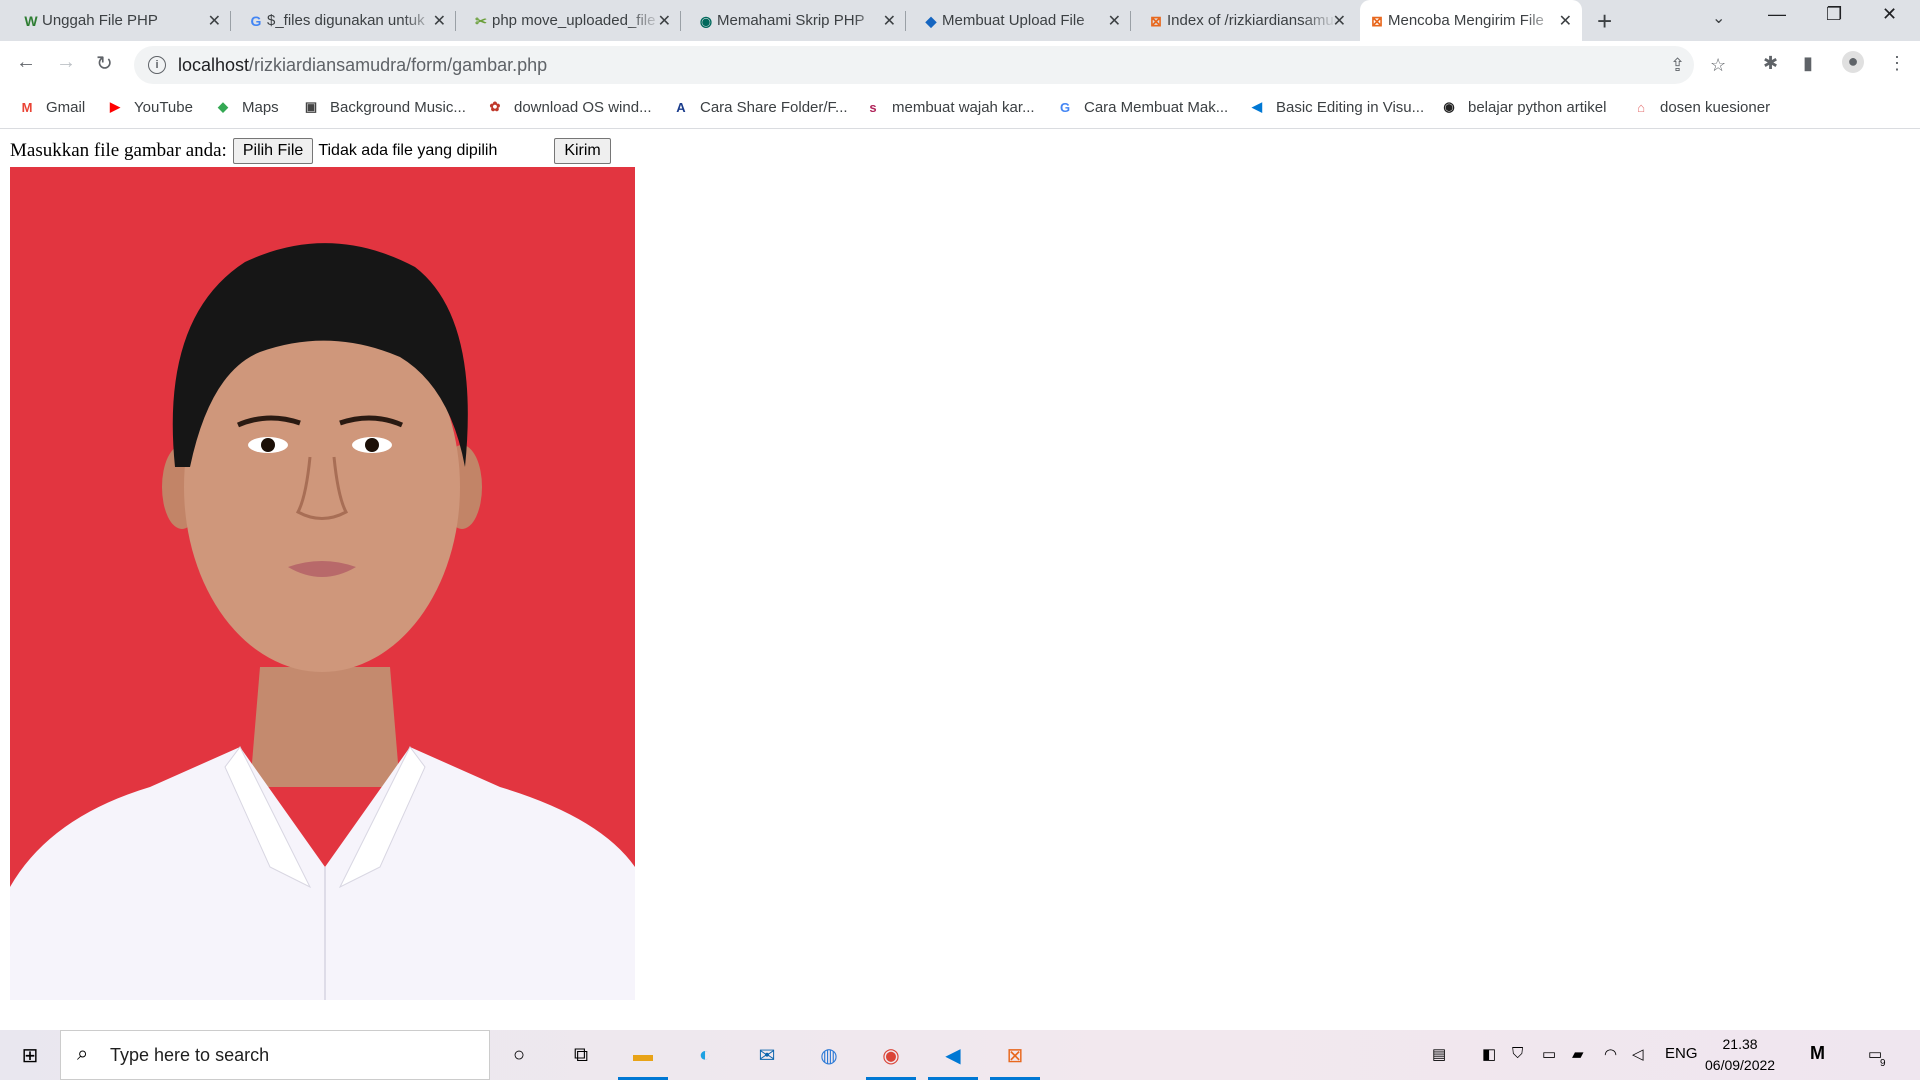 The width and height of the screenshot is (1920, 1080). What do you see at coordinates (581, 1055) in the screenshot?
I see `task-view-icon: ⧉` at bounding box center [581, 1055].